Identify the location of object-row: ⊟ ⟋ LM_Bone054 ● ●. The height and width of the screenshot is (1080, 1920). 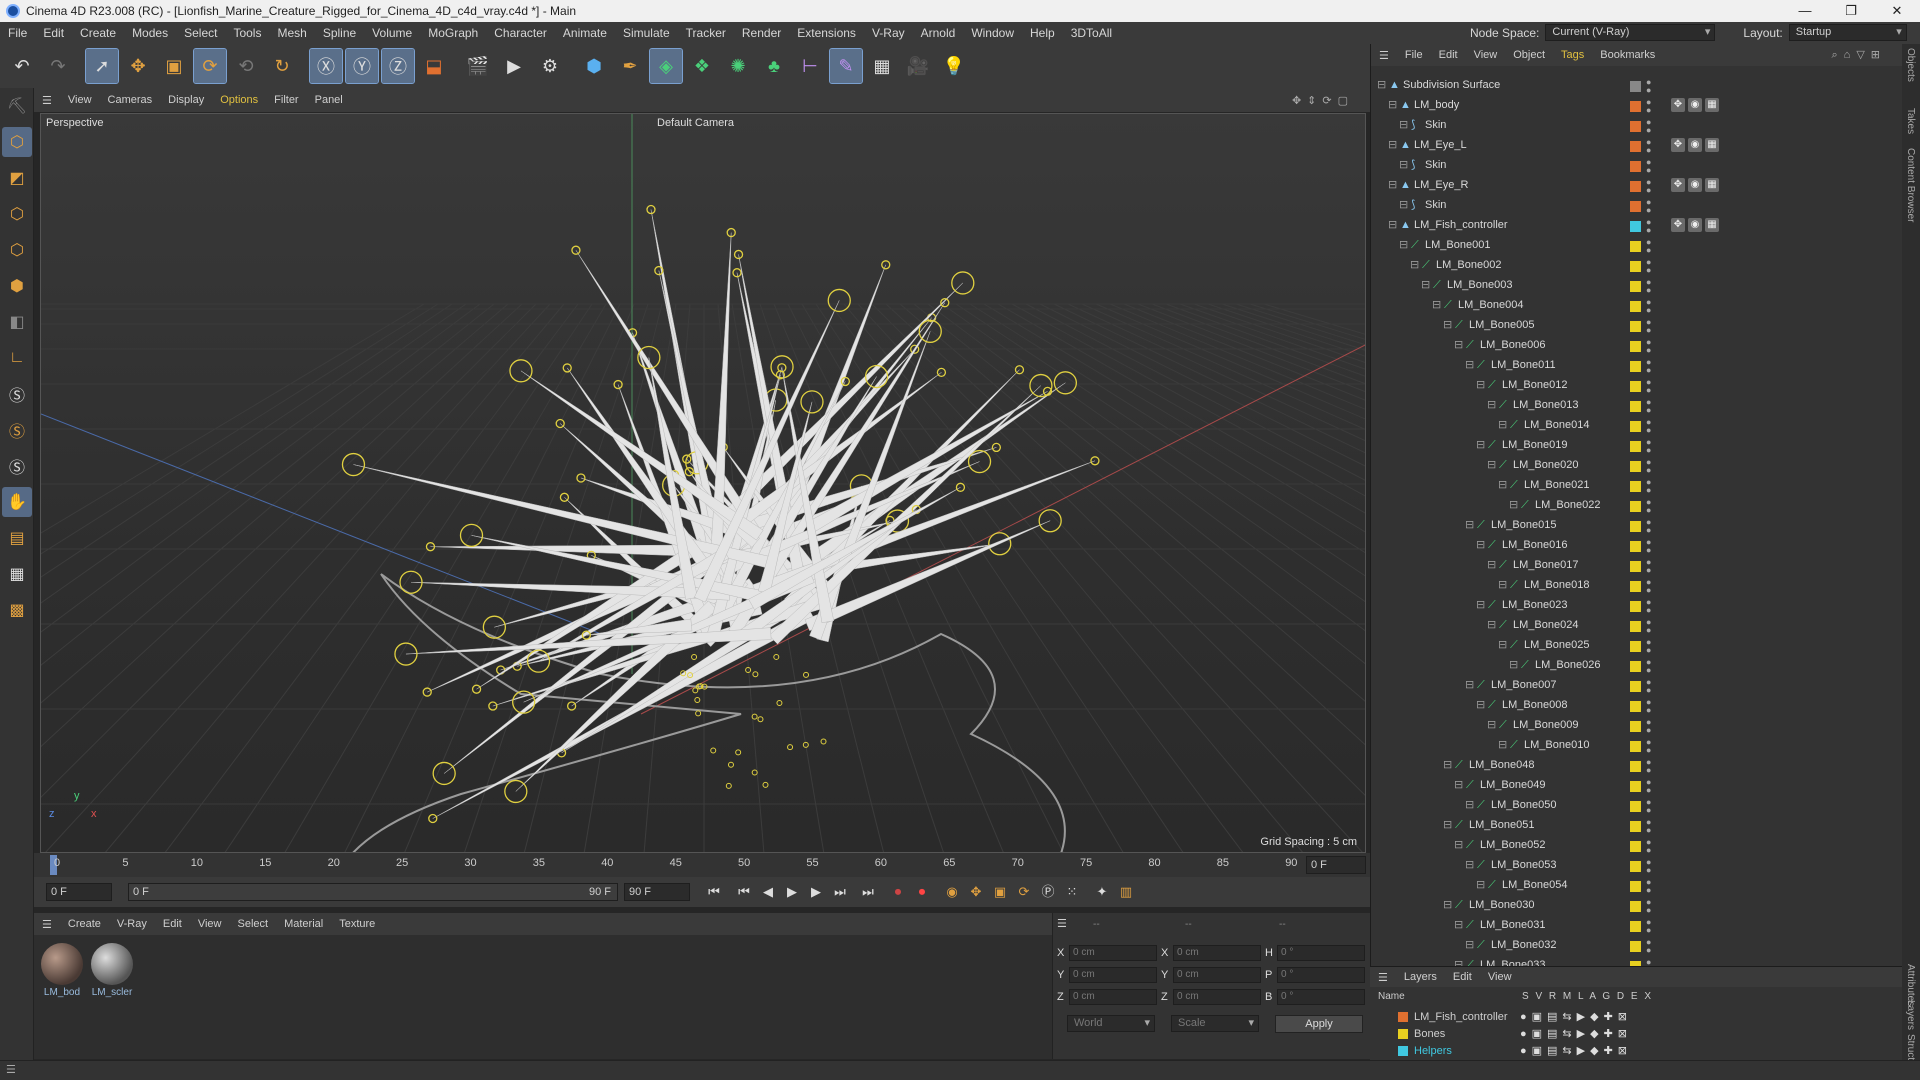
(1629, 886).